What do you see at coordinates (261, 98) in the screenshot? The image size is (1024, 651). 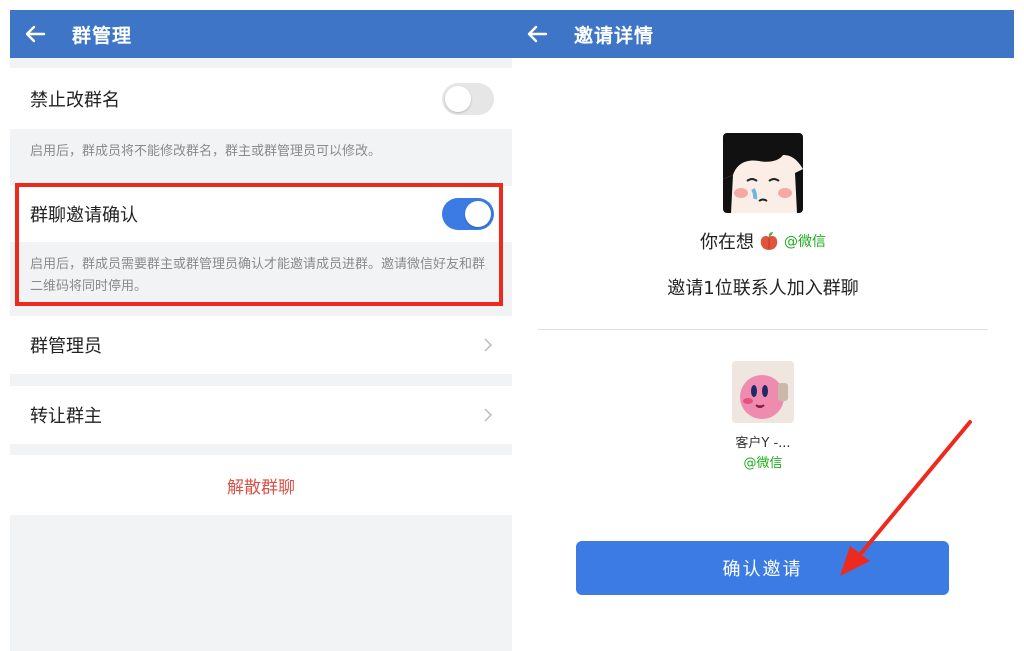 I see `forbid-rename-row: 禁止改群名` at bounding box center [261, 98].